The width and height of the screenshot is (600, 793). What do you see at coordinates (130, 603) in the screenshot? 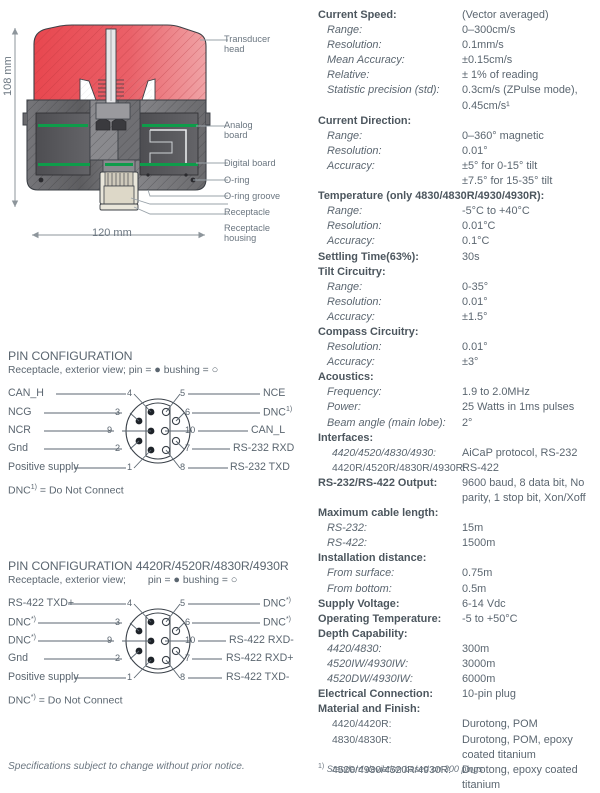
I see `pin2-number-4: 4` at bounding box center [130, 603].